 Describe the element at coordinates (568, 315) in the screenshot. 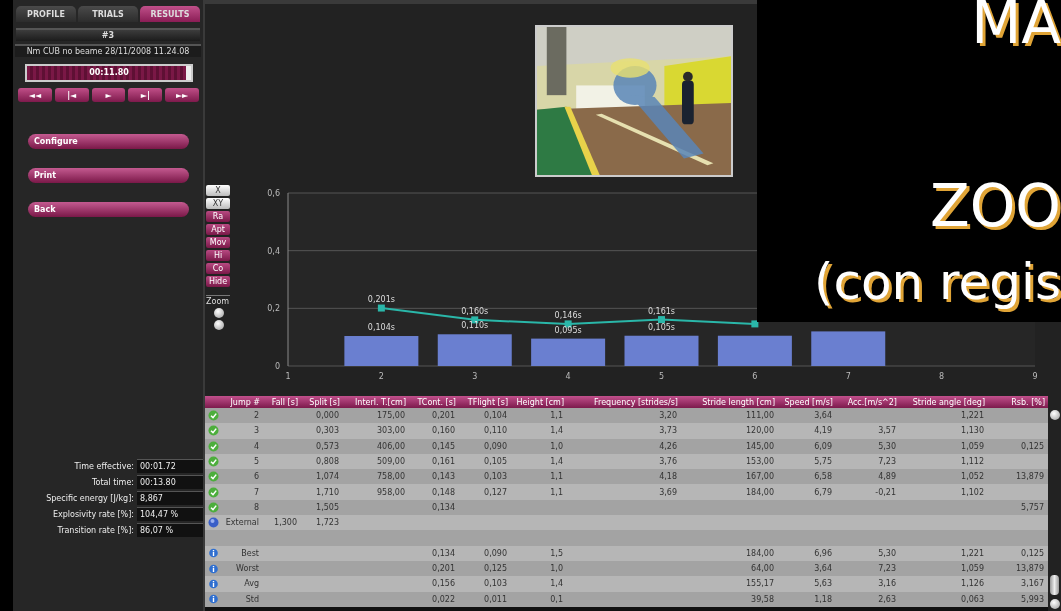

I see `data-label: 0,146s` at that location.